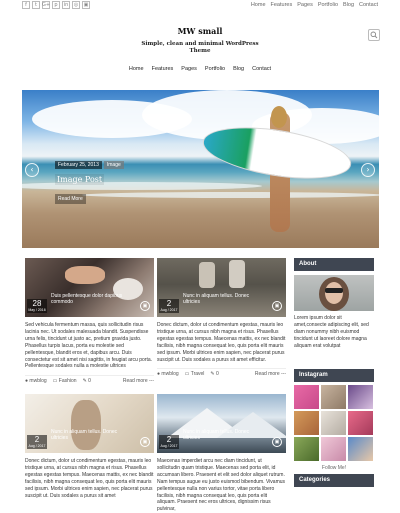  Describe the element at coordinates (237, 274) in the screenshot. I see `thumb-boot` at that location.